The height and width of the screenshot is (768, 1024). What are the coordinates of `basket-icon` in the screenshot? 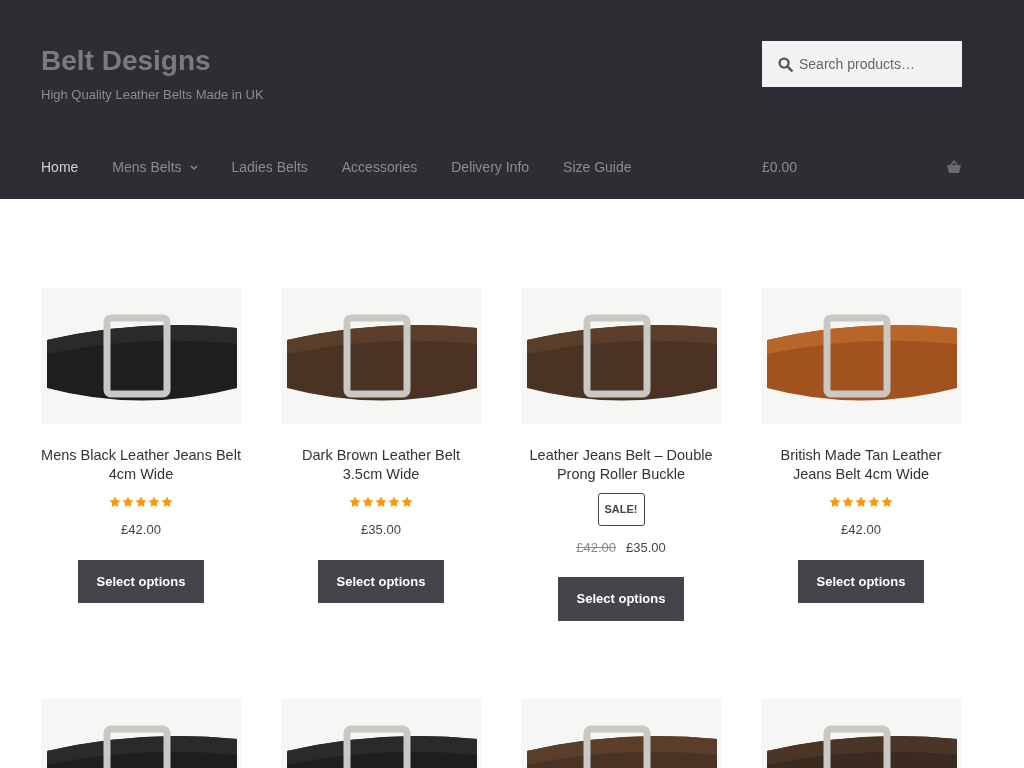 It's located at (954, 167).